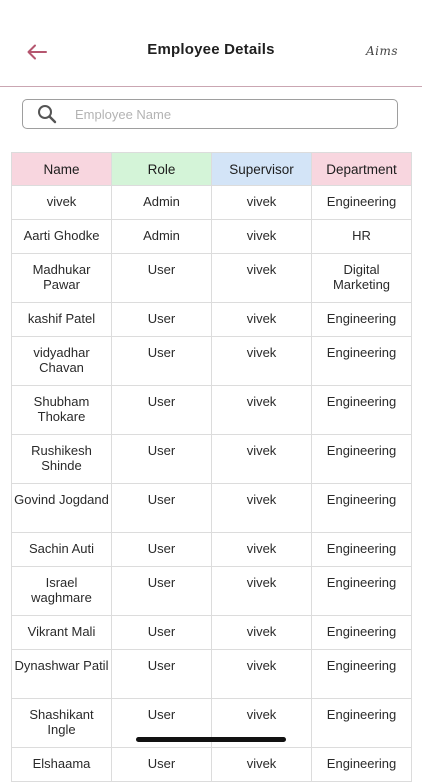 The height and width of the screenshot is (782, 422). I want to click on search-icon, so click(47, 114).